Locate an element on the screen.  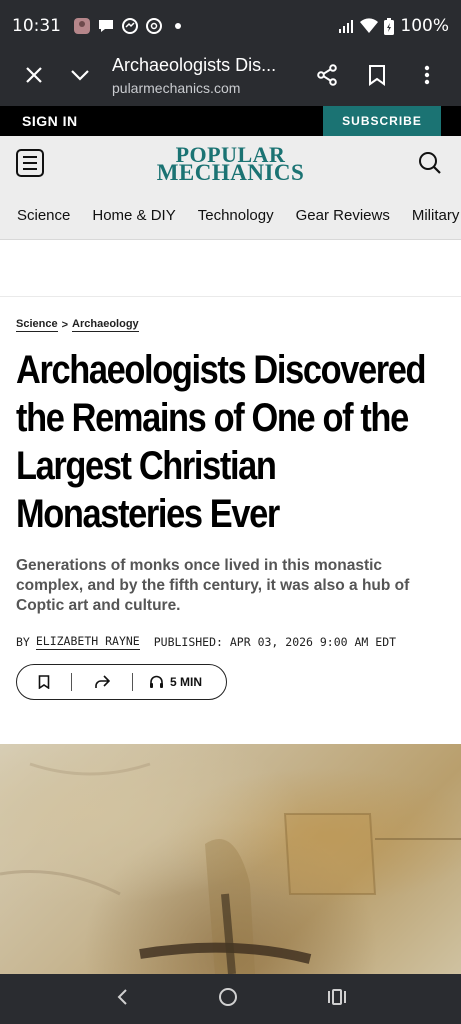
account-bar: SIGN IN SUBSCRIBE is located at coordinates (230, 121).